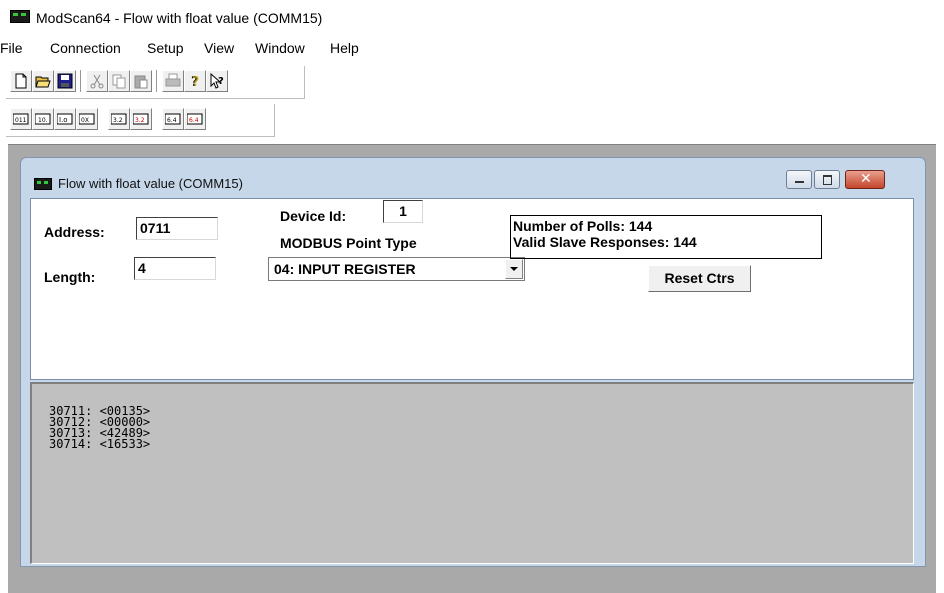  Describe the element at coordinates (583, 226) in the screenshot. I see `polls-count: Number of Polls: 144` at that location.